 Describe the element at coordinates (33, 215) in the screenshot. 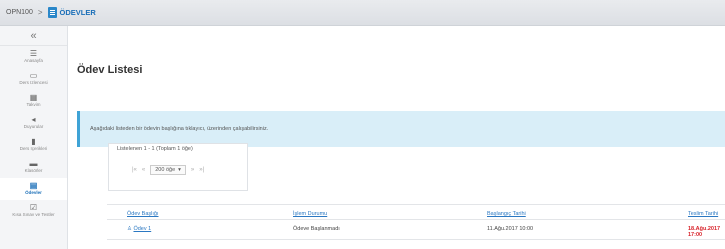

I see `sidebar-item-label: Kısa Sınav ve Testler` at that location.